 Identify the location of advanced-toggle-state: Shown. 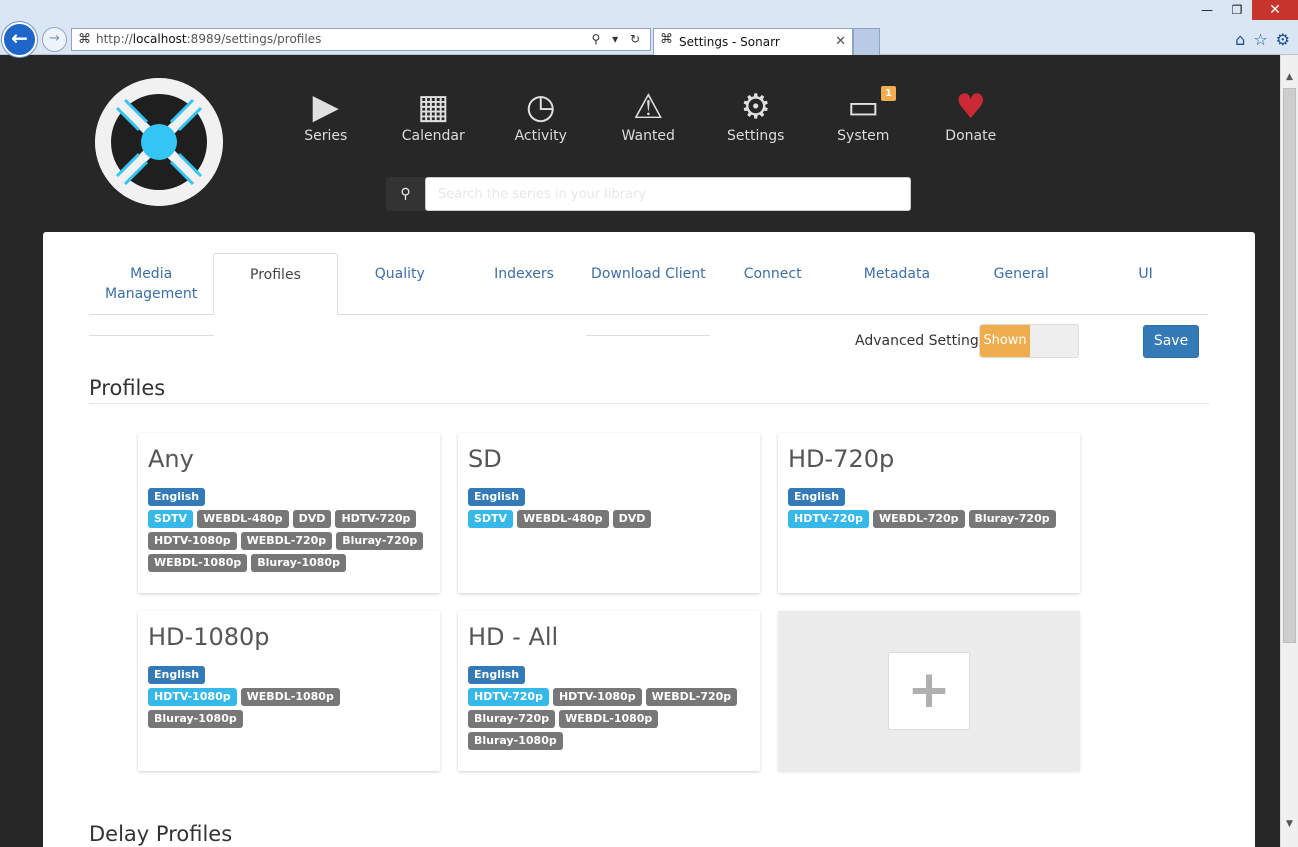
(1005, 341).